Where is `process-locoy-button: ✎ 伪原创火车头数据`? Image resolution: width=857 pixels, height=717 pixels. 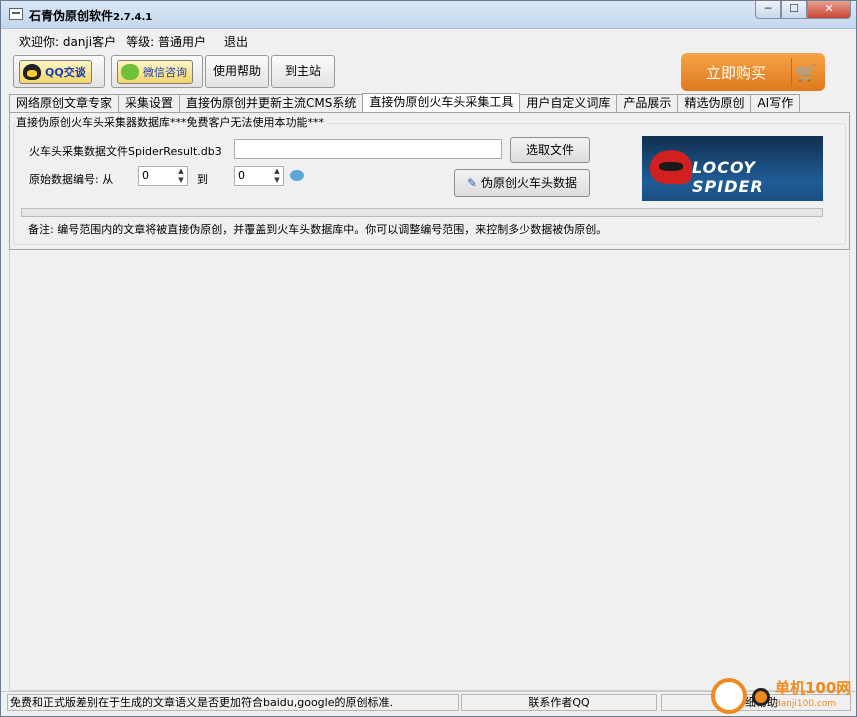
process-locoy-button: ✎ 伪原创火车头数据 is located at coordinates (522, 183).